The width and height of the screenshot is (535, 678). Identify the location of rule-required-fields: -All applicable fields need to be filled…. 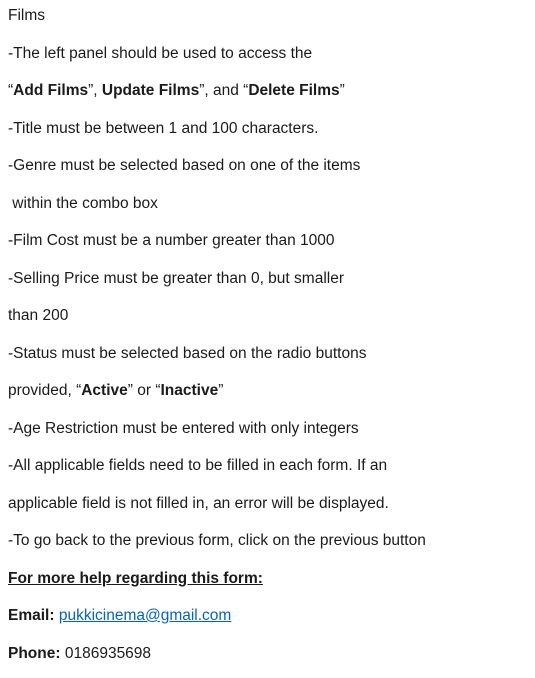
(198, 465).